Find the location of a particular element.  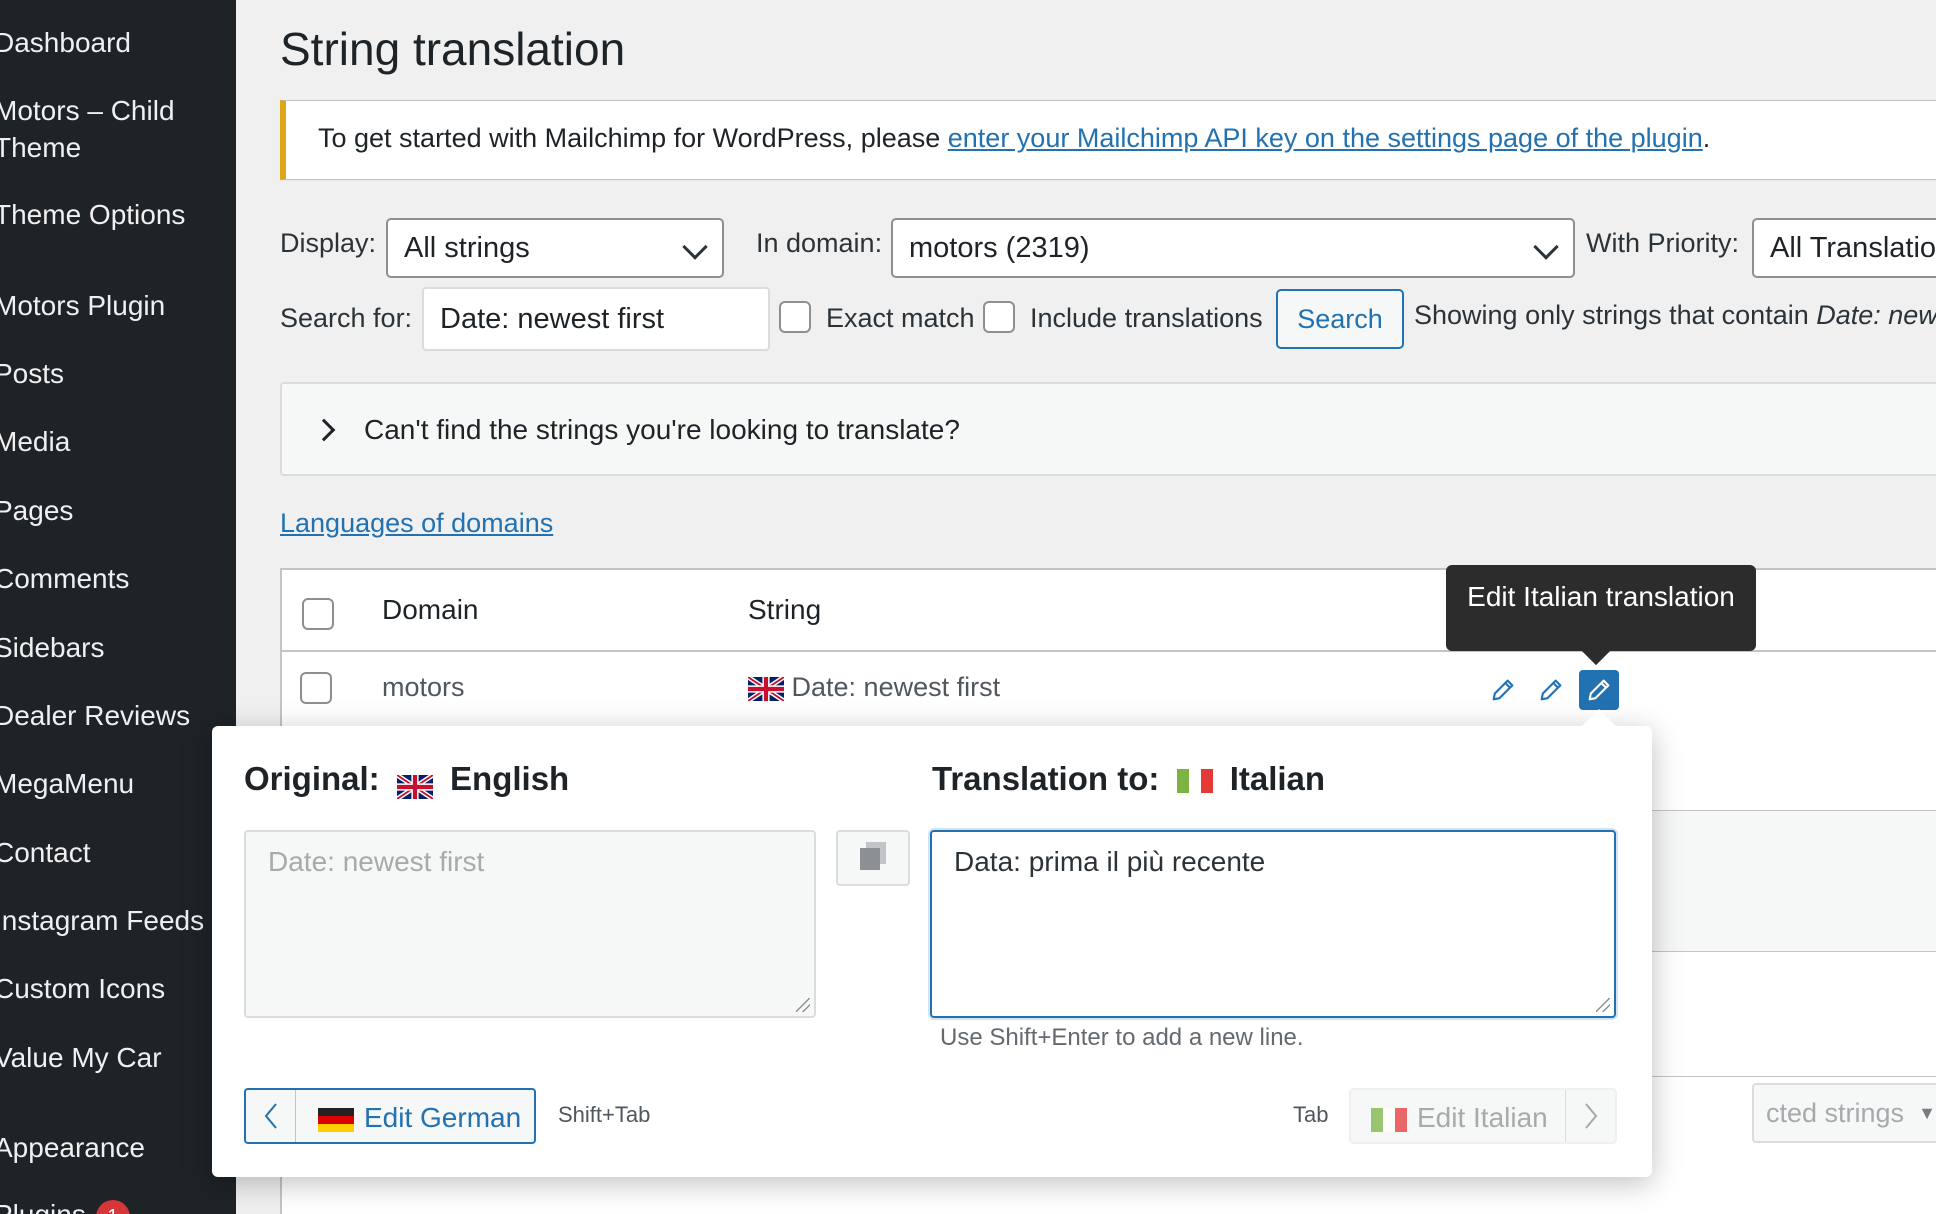

copy-original-button is located at coordinates (873, 858).